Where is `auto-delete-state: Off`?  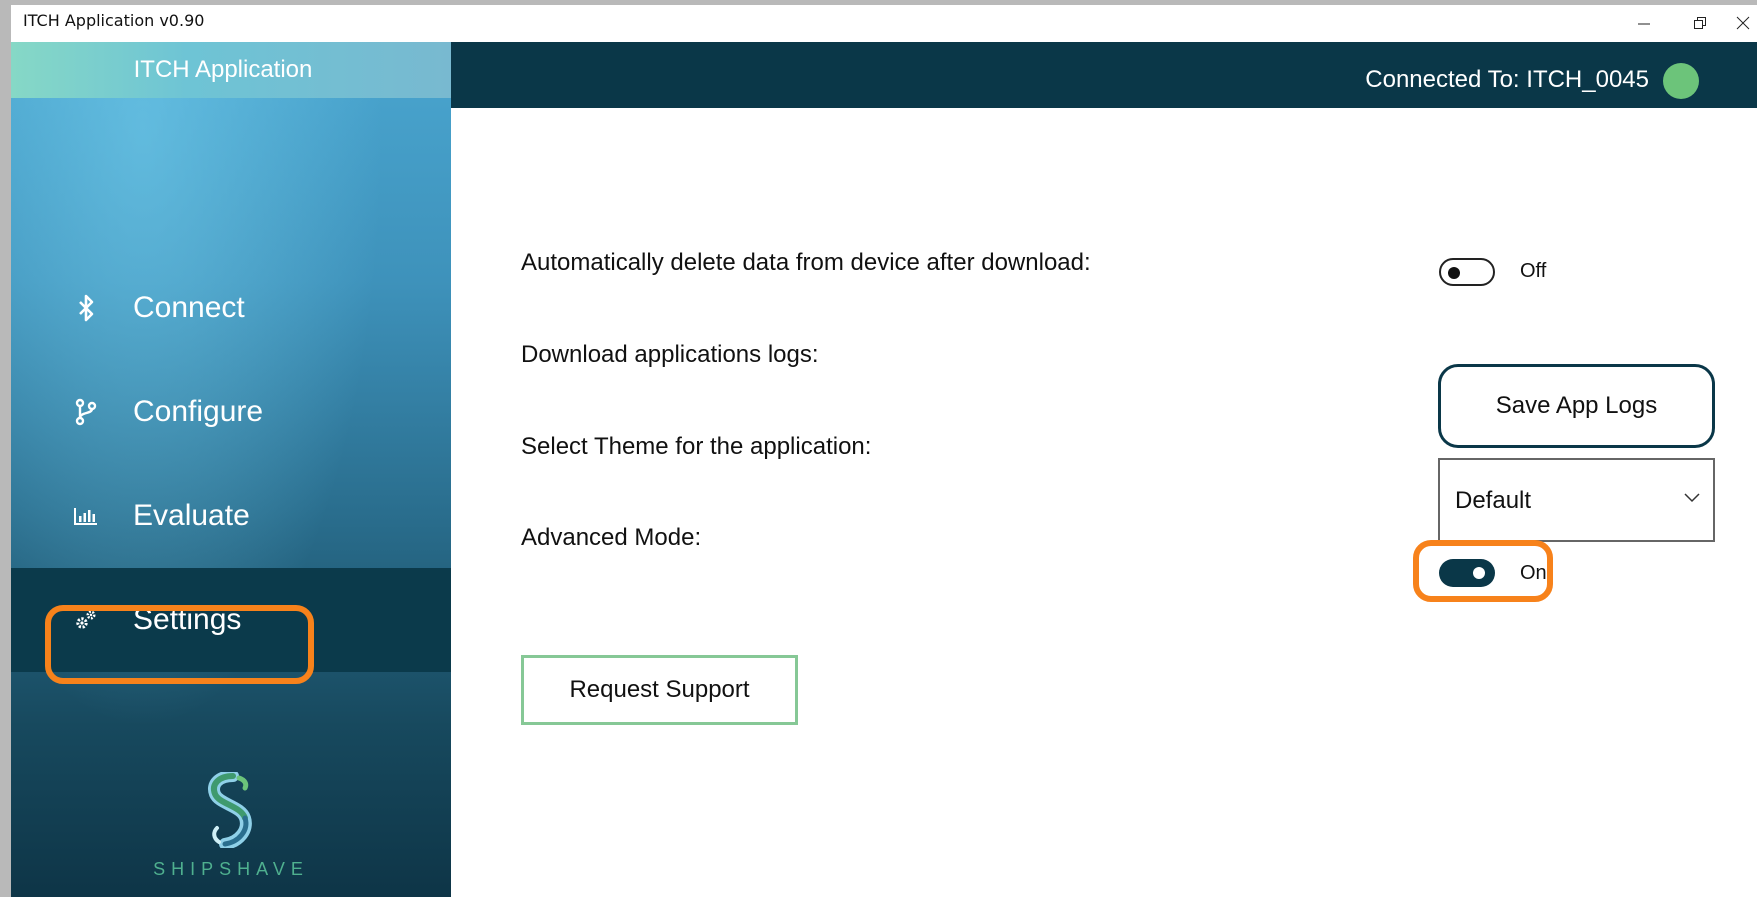
auto-delete-state: Off is located at coordinates (1533, 271).